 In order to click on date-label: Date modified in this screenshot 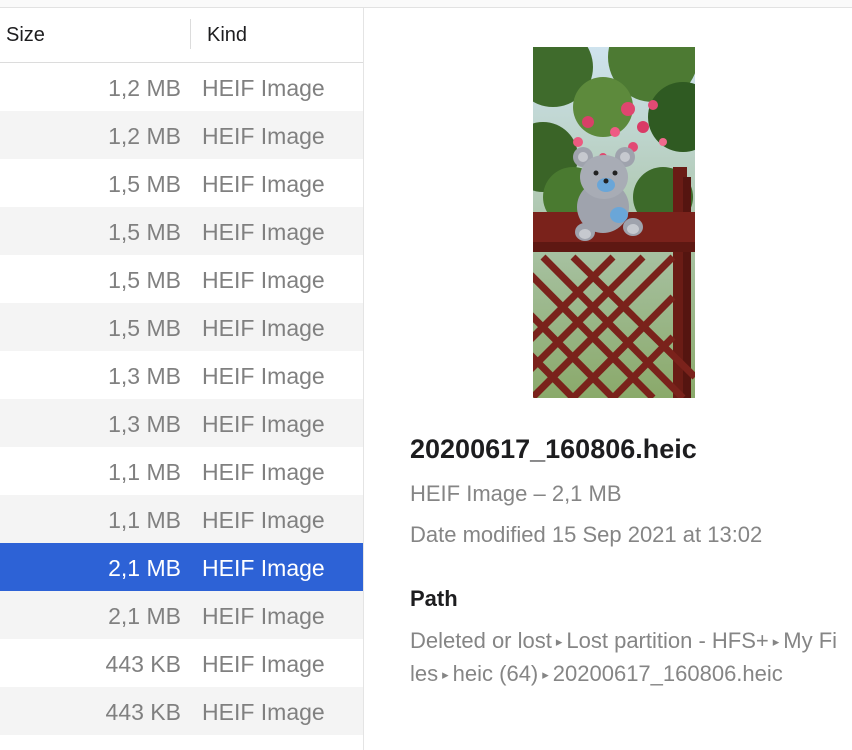, I will do `click(478, 534)`.